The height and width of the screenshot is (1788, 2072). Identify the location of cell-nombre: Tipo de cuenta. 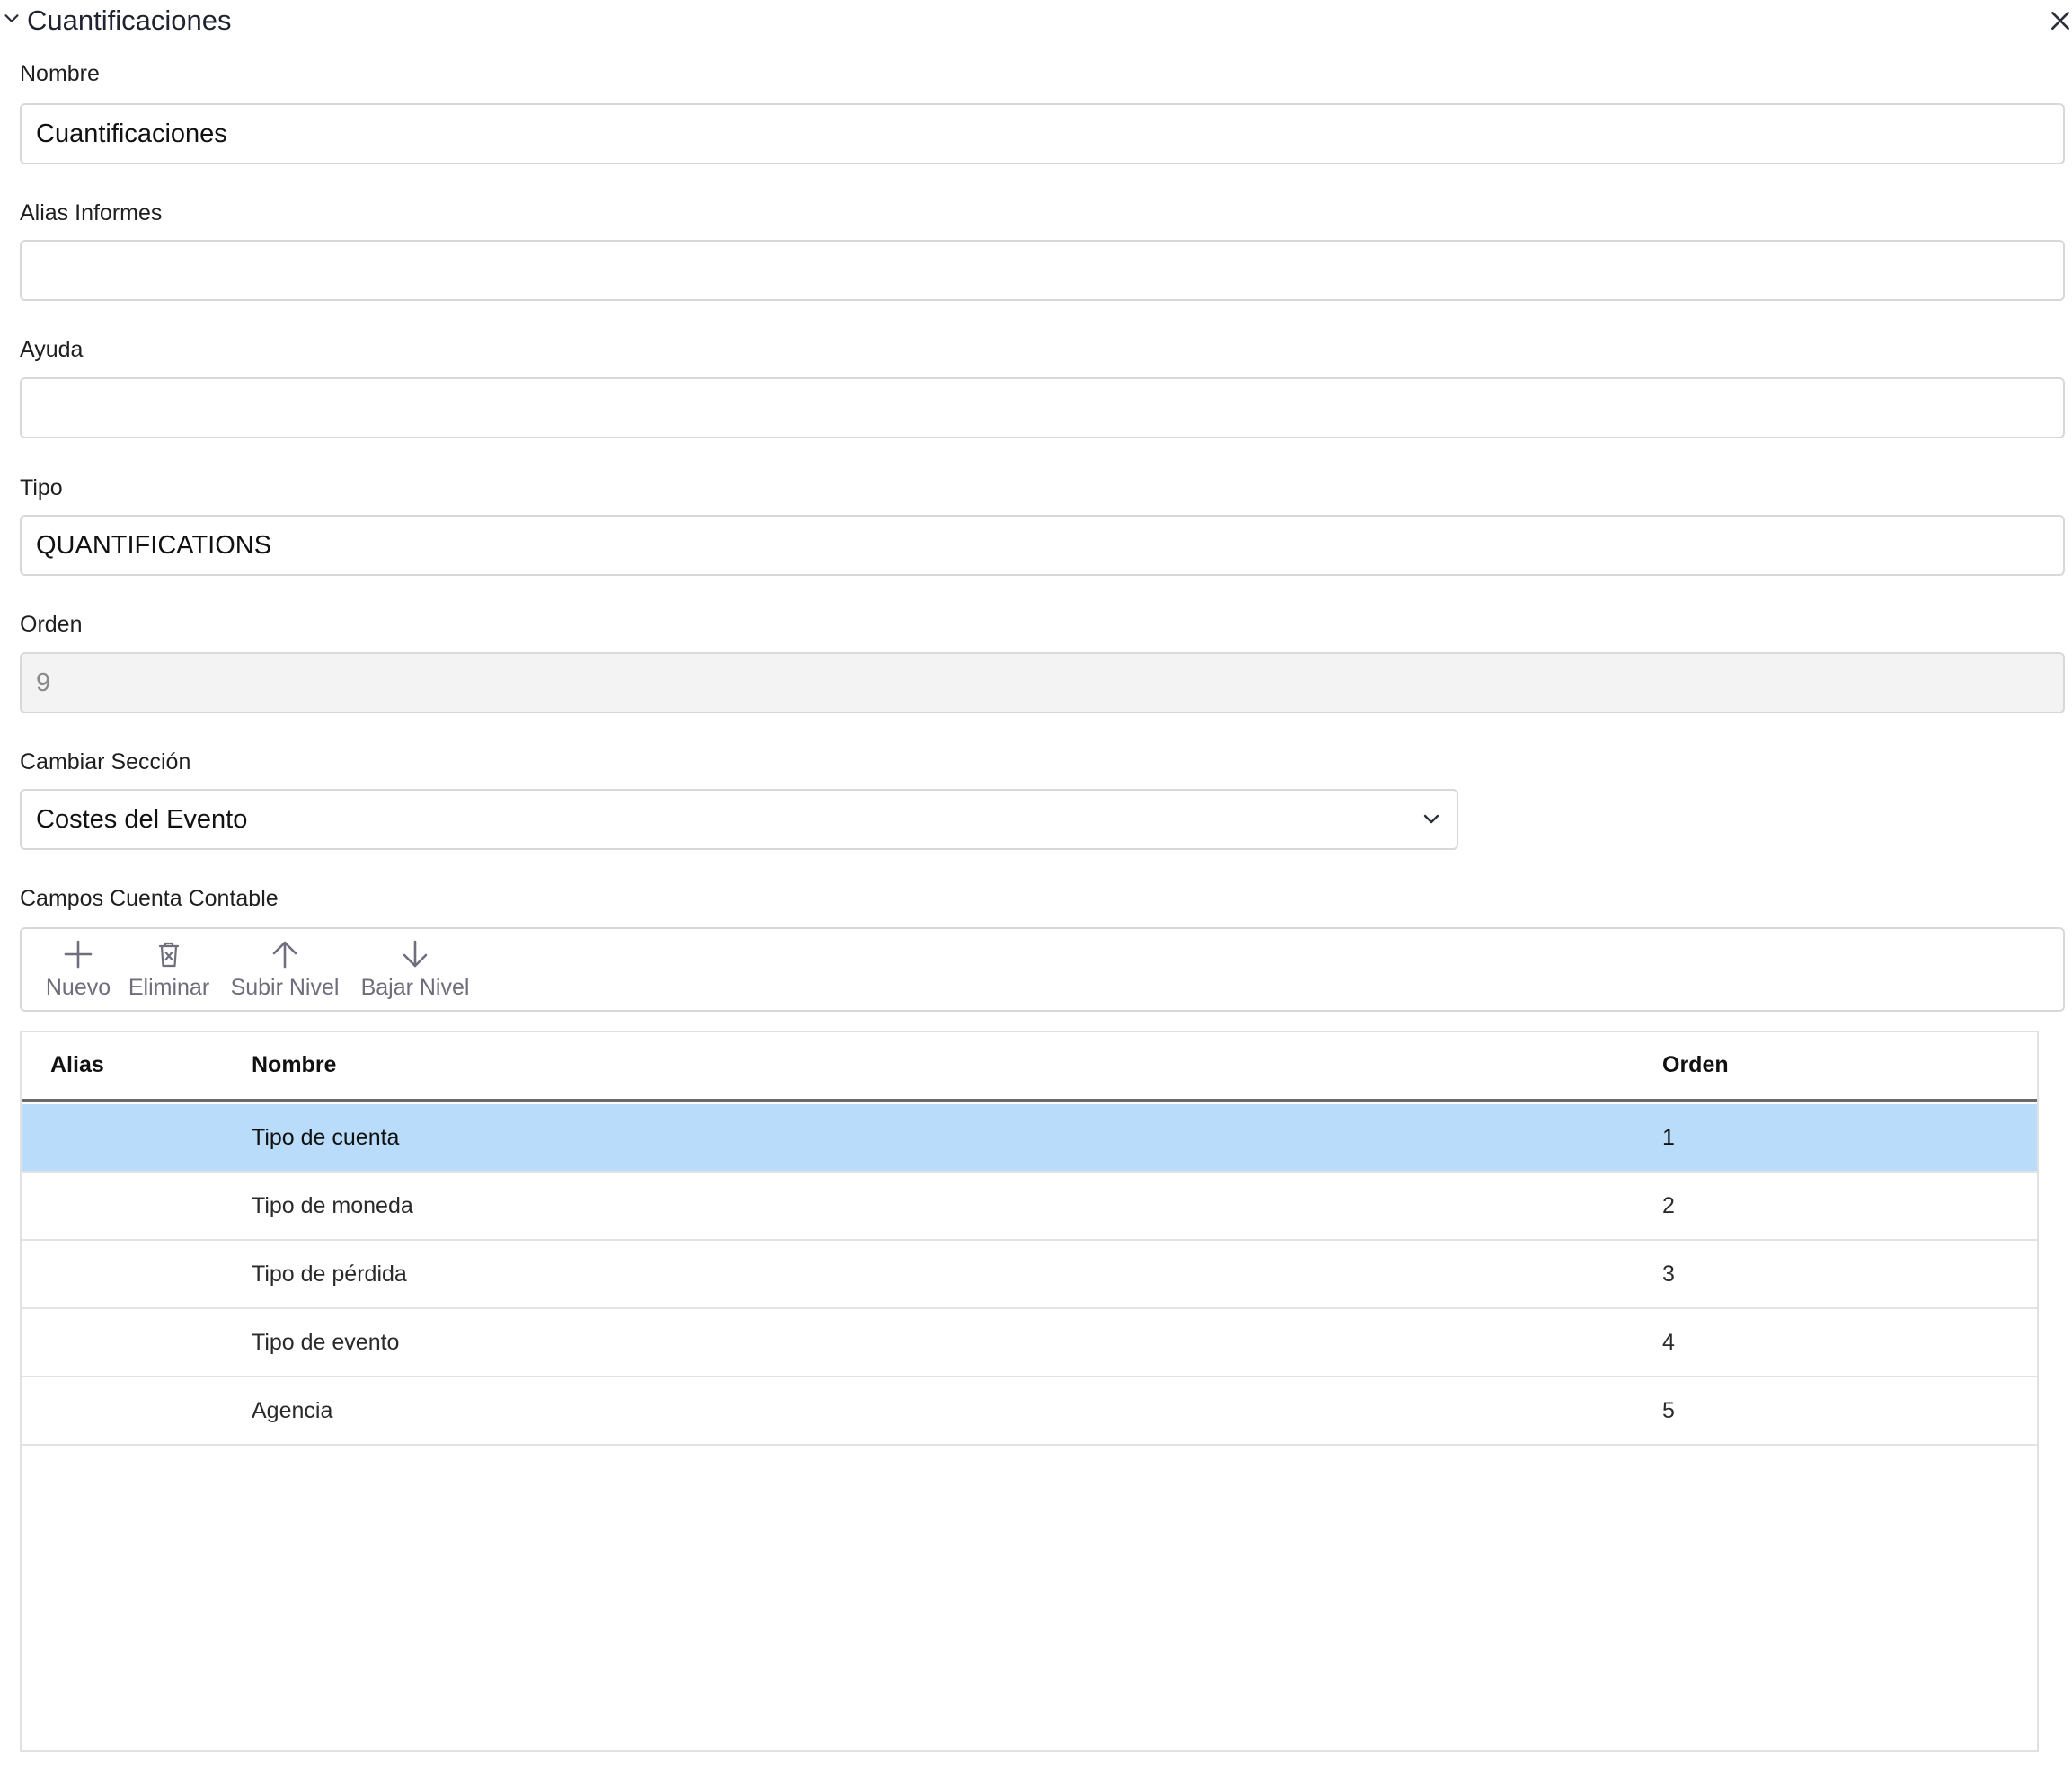
(326, 1137).